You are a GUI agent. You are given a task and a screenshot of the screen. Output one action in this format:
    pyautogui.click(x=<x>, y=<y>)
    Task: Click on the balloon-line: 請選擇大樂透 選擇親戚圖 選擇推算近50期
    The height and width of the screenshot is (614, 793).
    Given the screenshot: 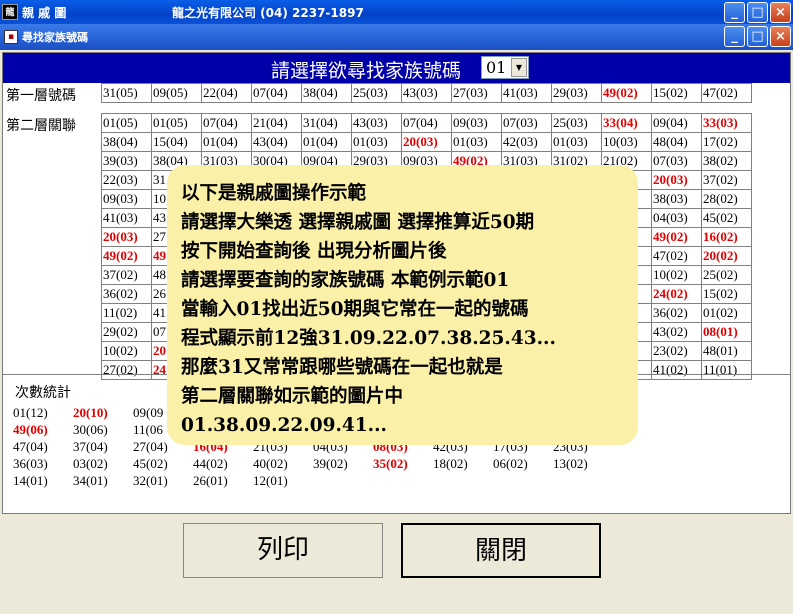 What is the action you would take?
    pyautogui.click(x=358, y=222)
    